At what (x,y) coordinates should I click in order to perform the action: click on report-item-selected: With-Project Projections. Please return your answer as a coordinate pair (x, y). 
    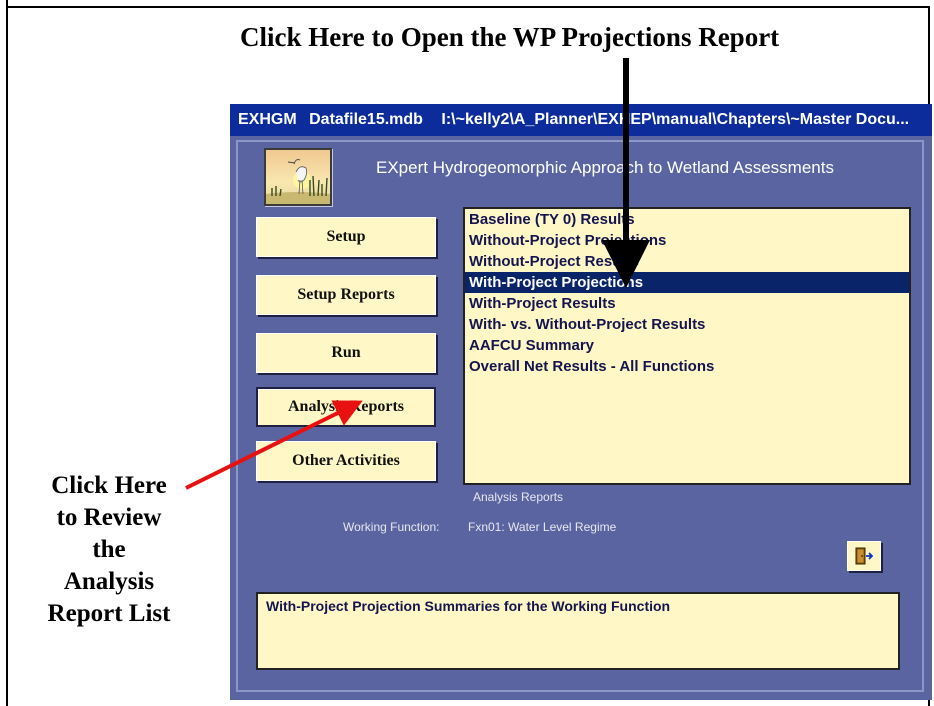
    Looking at the image, I should click on (687, 282).